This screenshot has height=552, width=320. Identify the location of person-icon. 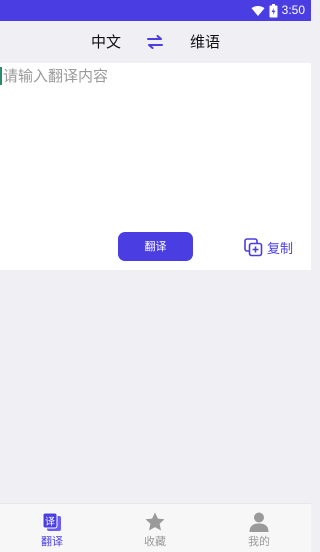
(259, 522).